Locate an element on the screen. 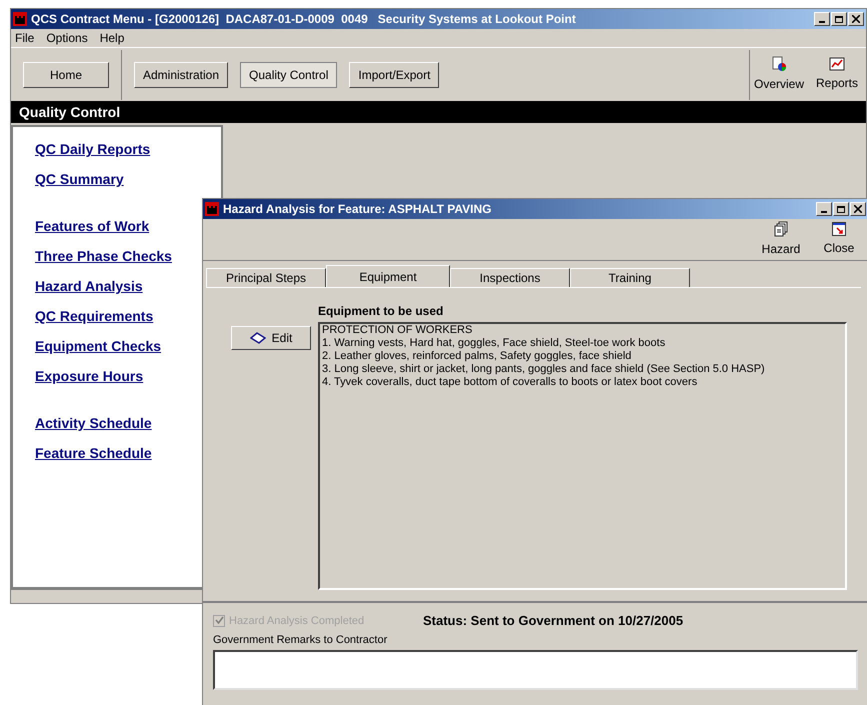 This screenshot has height=705, width=867. sidebar-link: QC Requirements is located at coordinates (94, 316).